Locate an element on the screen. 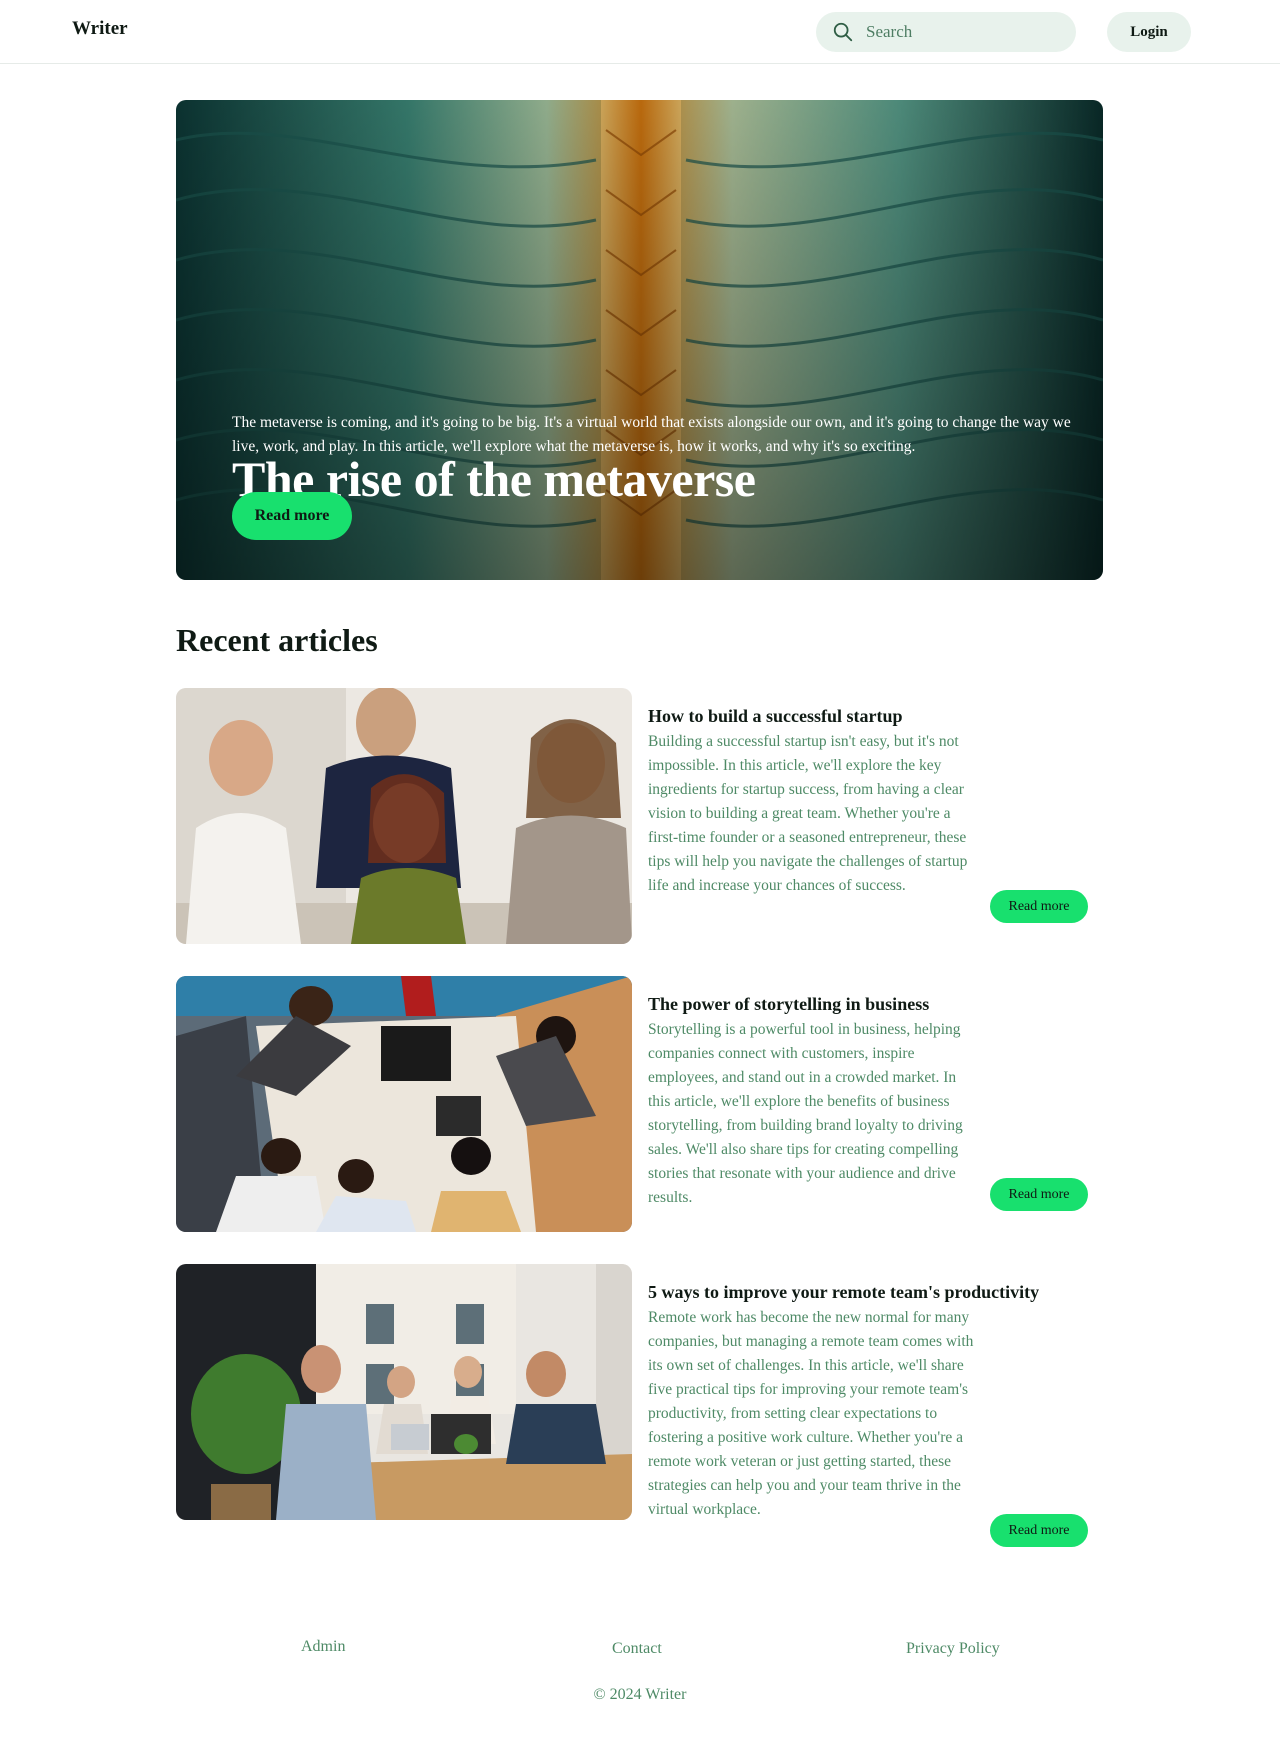  article-title: The power of storytelling in business is located at coordinates (788, 1004).